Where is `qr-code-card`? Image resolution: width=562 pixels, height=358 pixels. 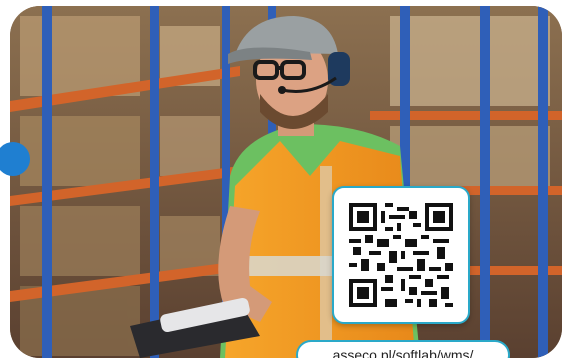
qr-code-card is located at coordinates (401, 255).